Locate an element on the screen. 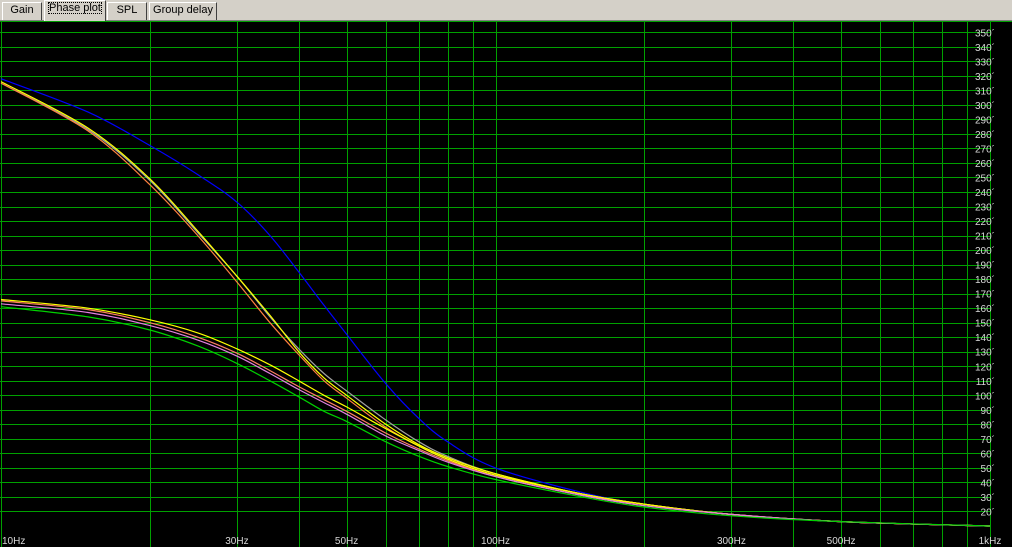 Image resolution: width=1012 pixels, height=547 pixels. y-tick-label: 140´ is located at coordinates (985, 338).